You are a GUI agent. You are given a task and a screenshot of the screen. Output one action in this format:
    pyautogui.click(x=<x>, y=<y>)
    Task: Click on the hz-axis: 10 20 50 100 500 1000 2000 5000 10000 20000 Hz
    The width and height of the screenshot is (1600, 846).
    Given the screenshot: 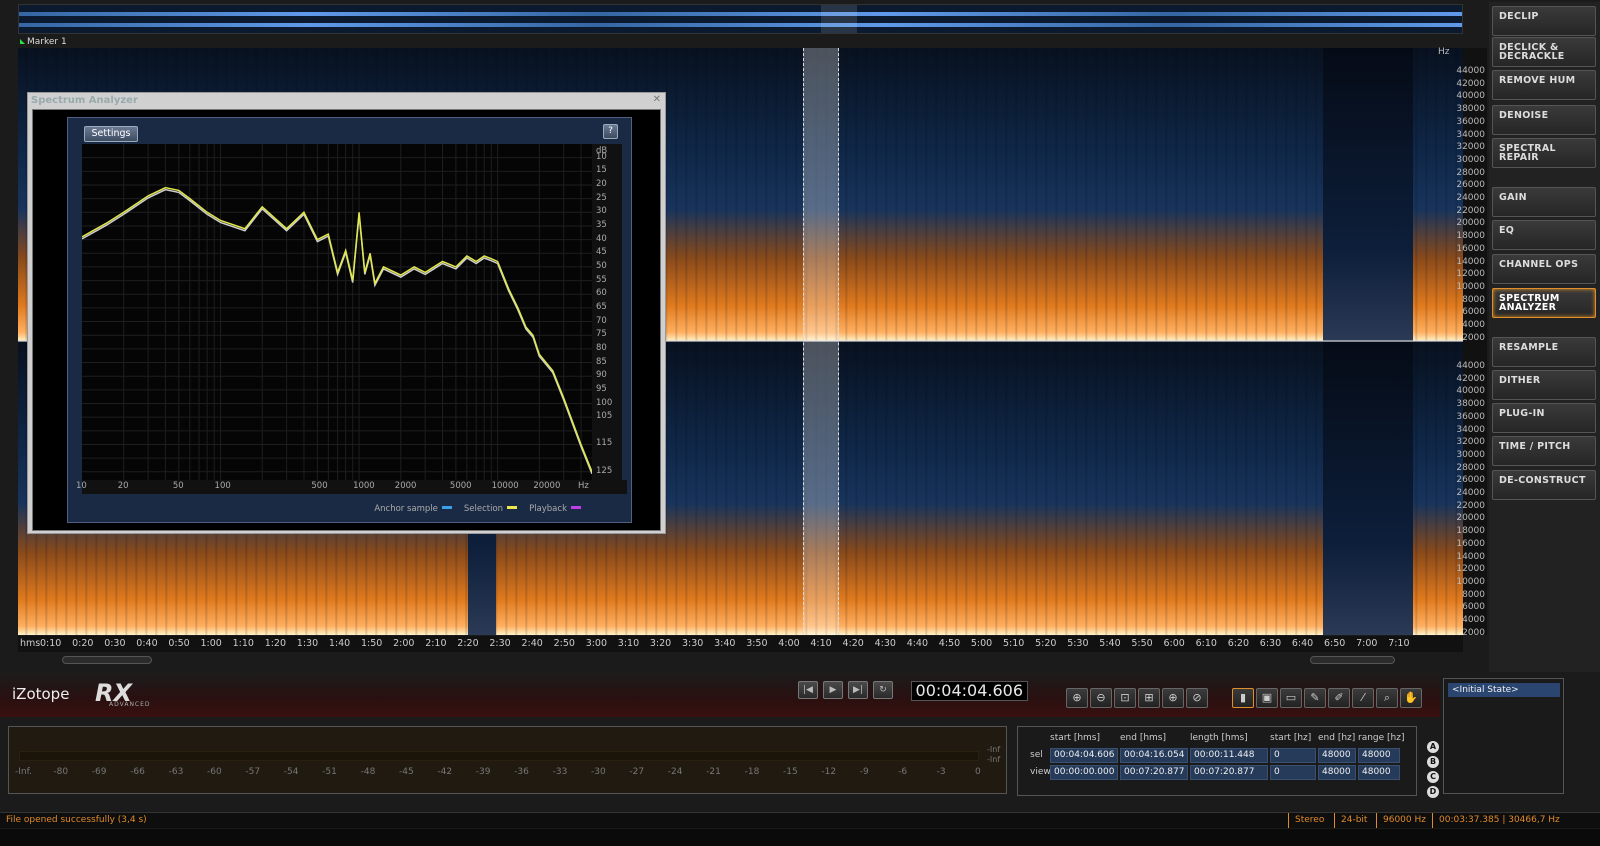 What is the action you would take?
    pyautogui.click(x=351, y=487)
    